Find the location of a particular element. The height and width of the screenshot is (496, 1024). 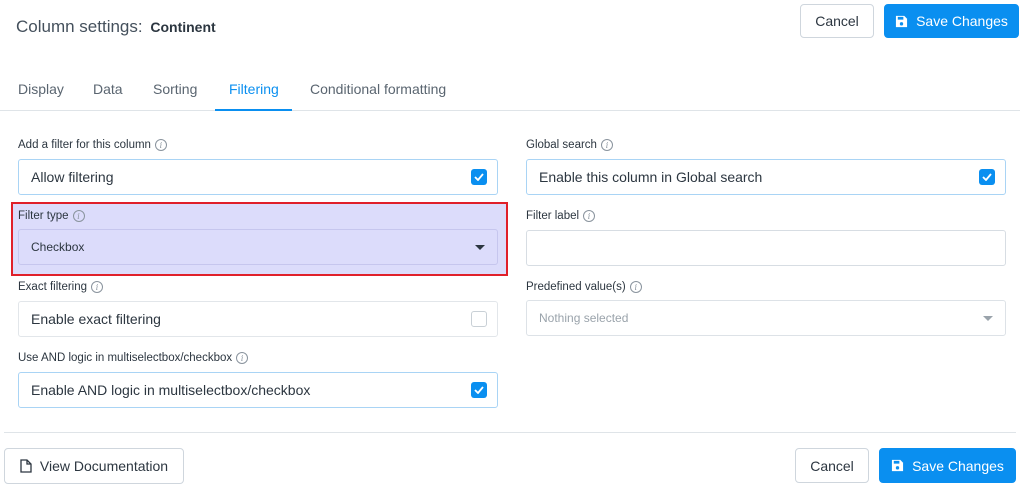

predefined-values-label: Predefined value(s) i is located at coordinates (584, 287).